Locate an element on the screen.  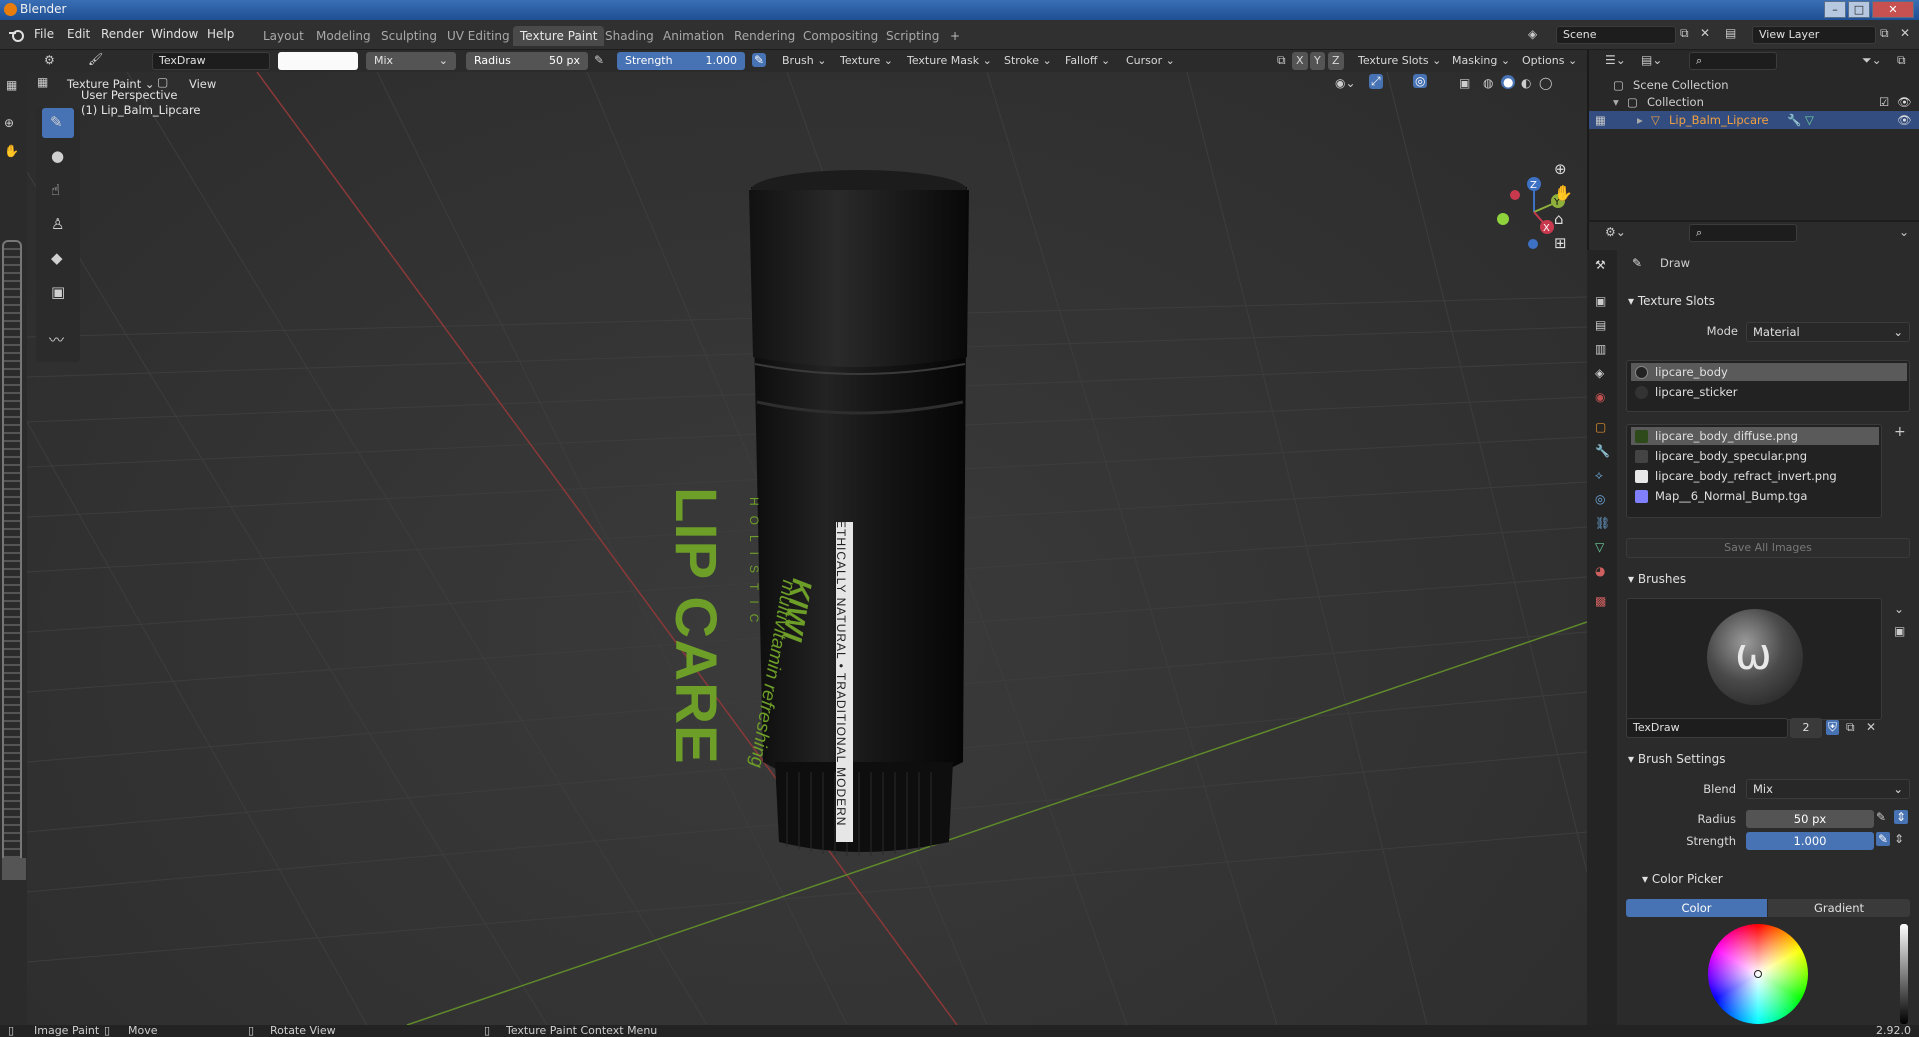
radius-unit-icon: ⇕ is located at coordinates (1901, 817).